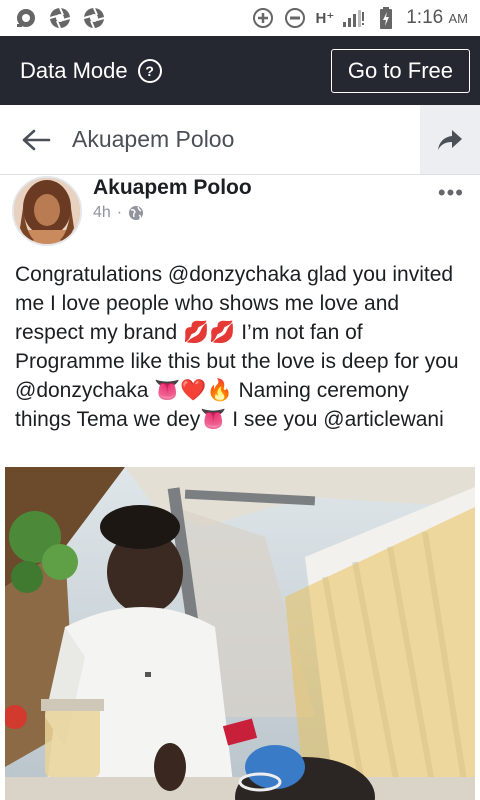  I want to click on post-author-name: Akuapem Poloo, so click(172, 188).